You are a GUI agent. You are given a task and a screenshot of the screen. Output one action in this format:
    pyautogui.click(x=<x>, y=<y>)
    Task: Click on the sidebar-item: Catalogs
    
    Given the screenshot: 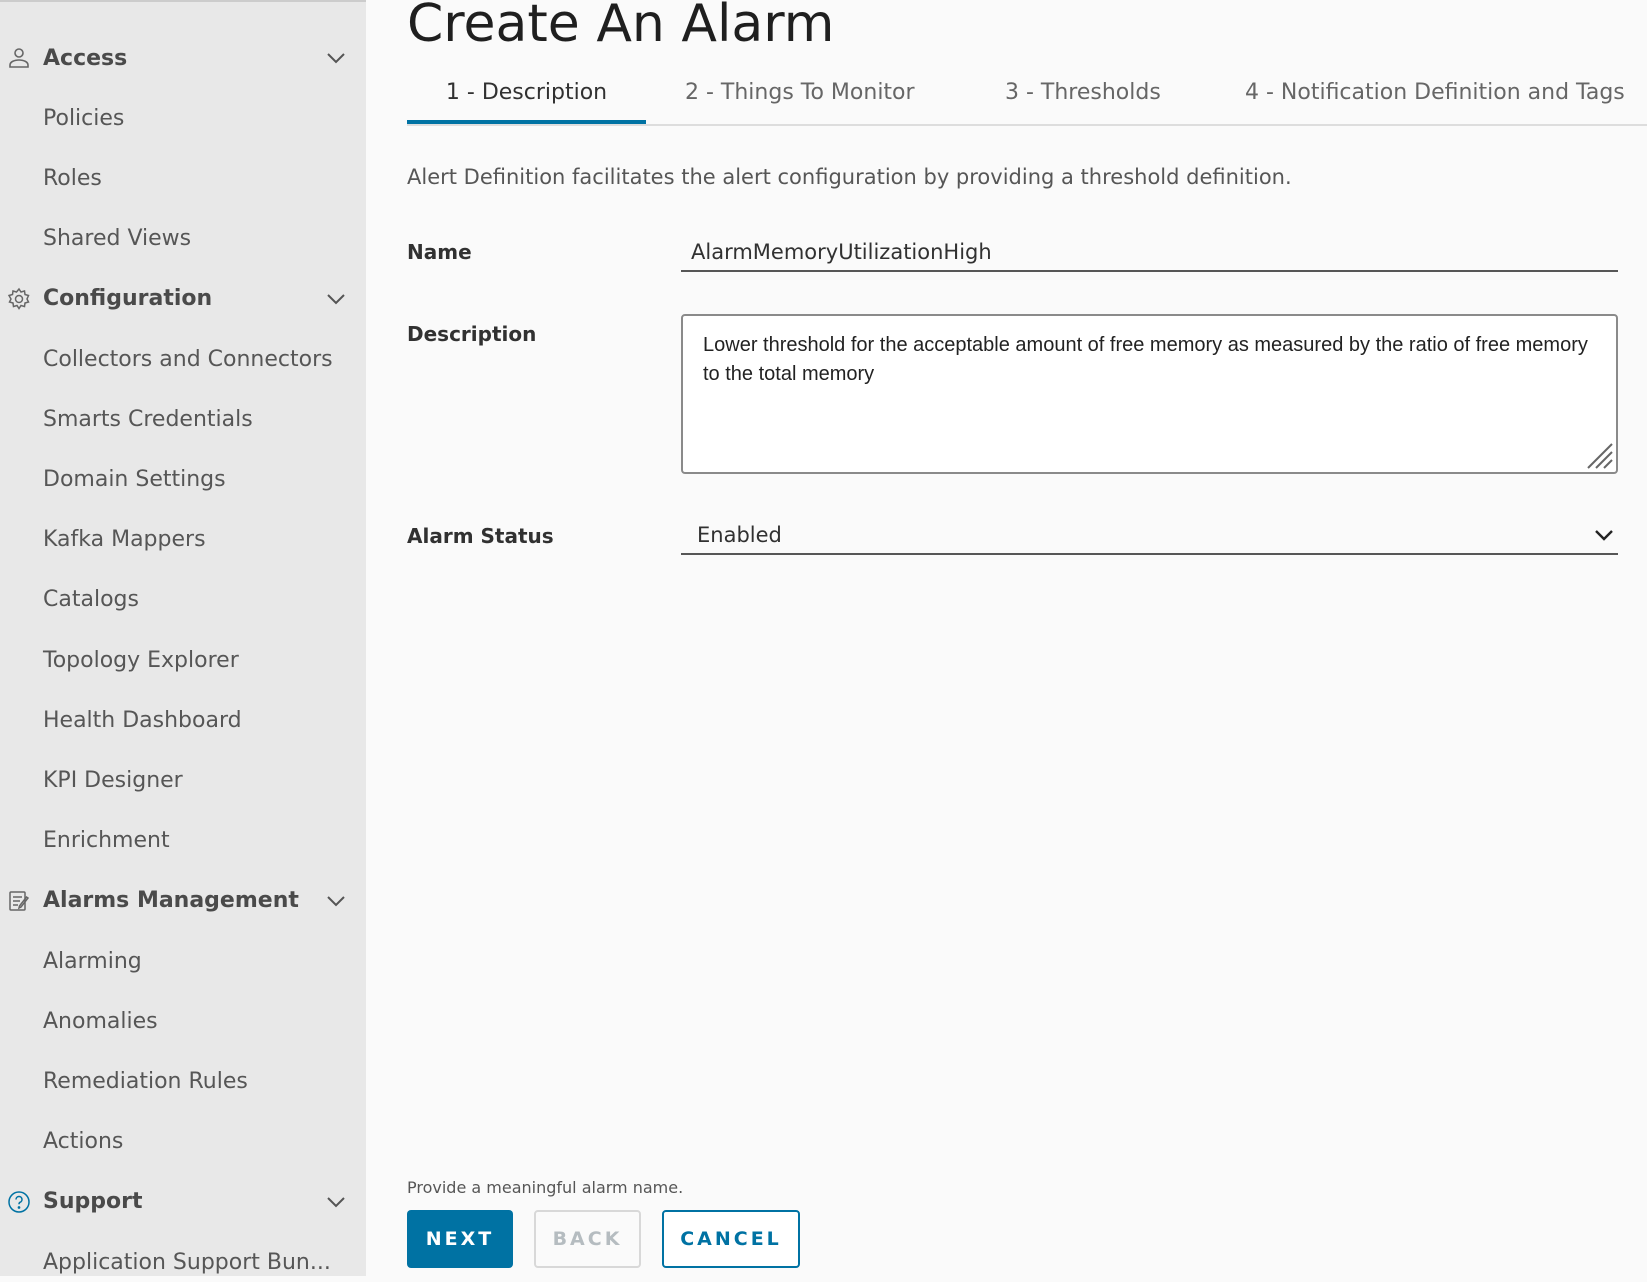 What is the action you would take?
    pyautogui.click(x=183, y=600)
    